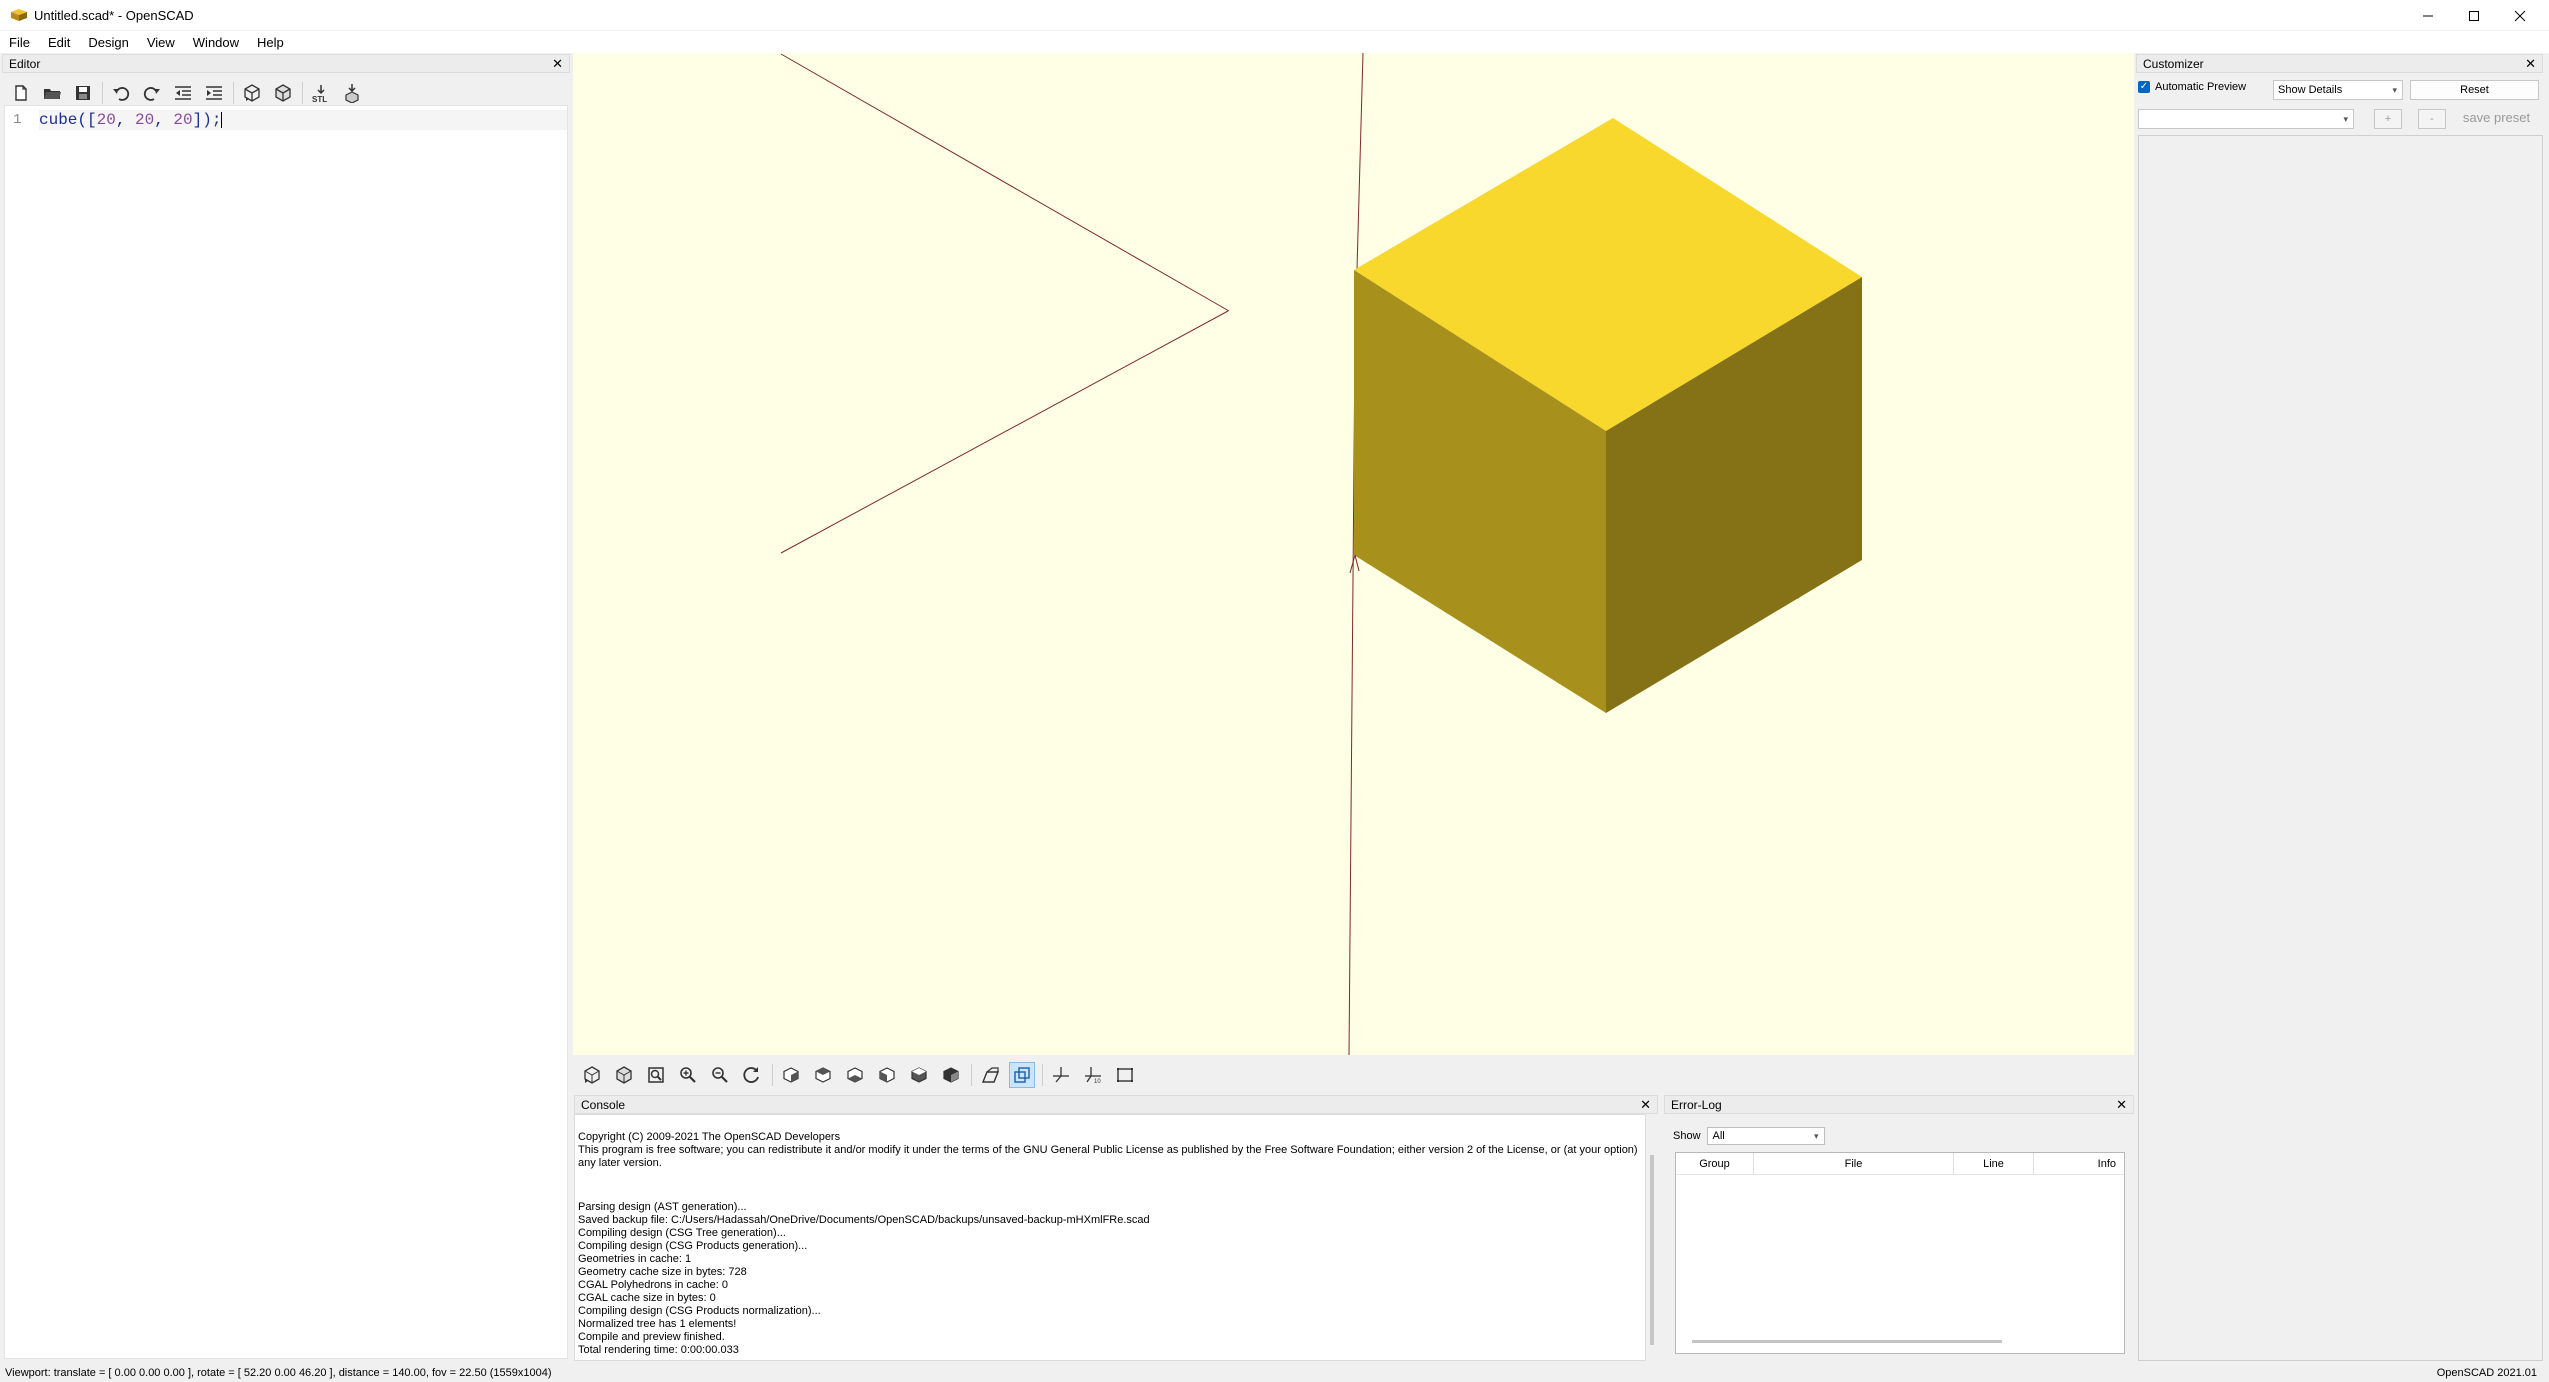 Image resolution: width=2549 pixels, height=1382 pixels. I want to click on view-left-button, so click(887, 1075).